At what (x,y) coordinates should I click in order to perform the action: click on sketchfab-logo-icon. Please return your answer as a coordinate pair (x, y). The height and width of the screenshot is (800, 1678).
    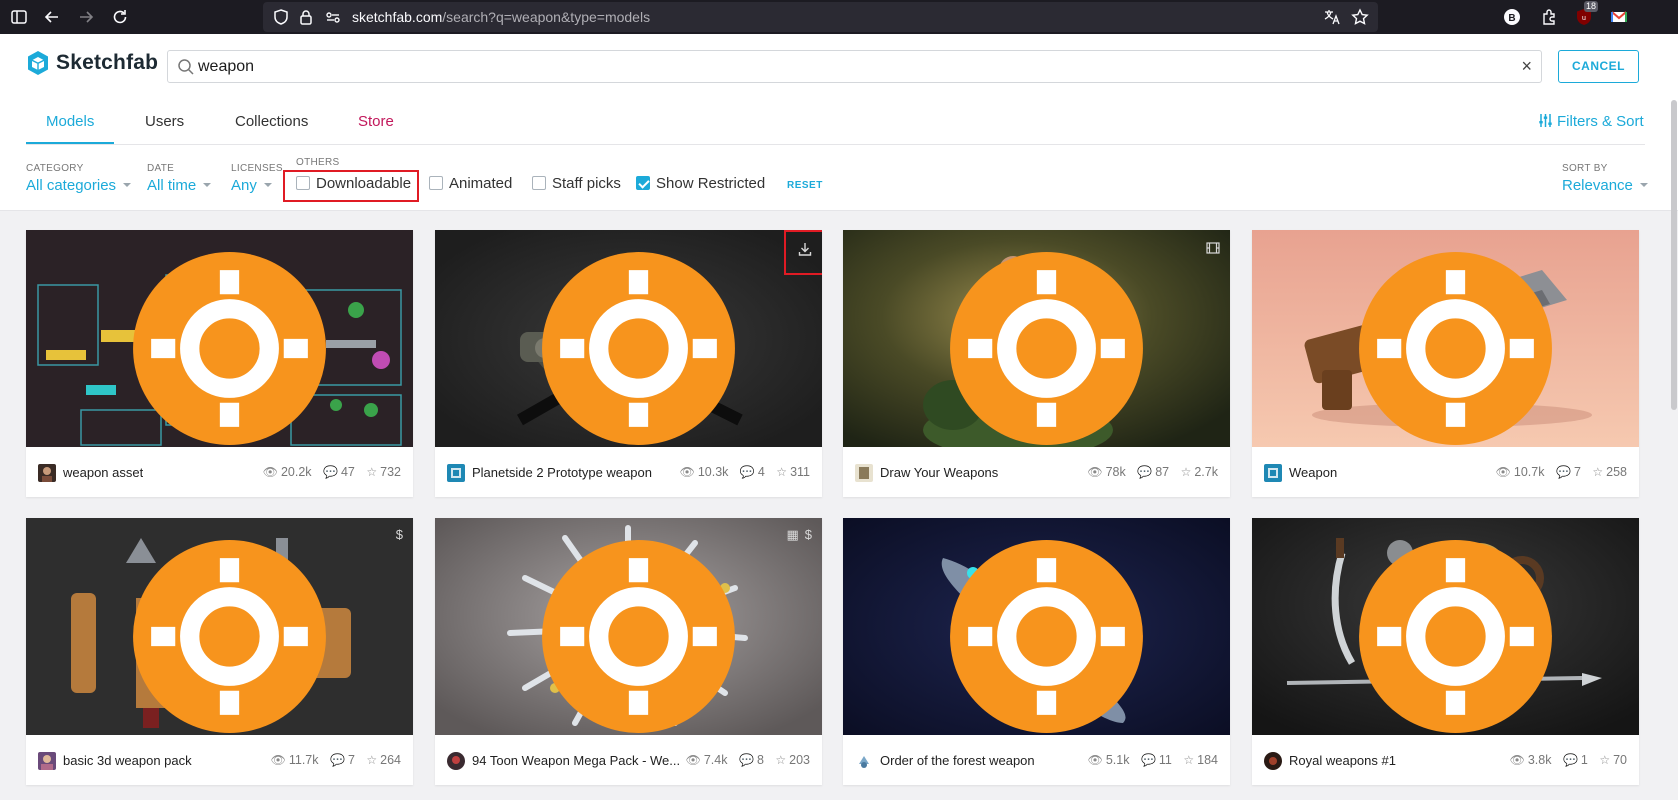
    Looking at the image, I should click on (38, 63).